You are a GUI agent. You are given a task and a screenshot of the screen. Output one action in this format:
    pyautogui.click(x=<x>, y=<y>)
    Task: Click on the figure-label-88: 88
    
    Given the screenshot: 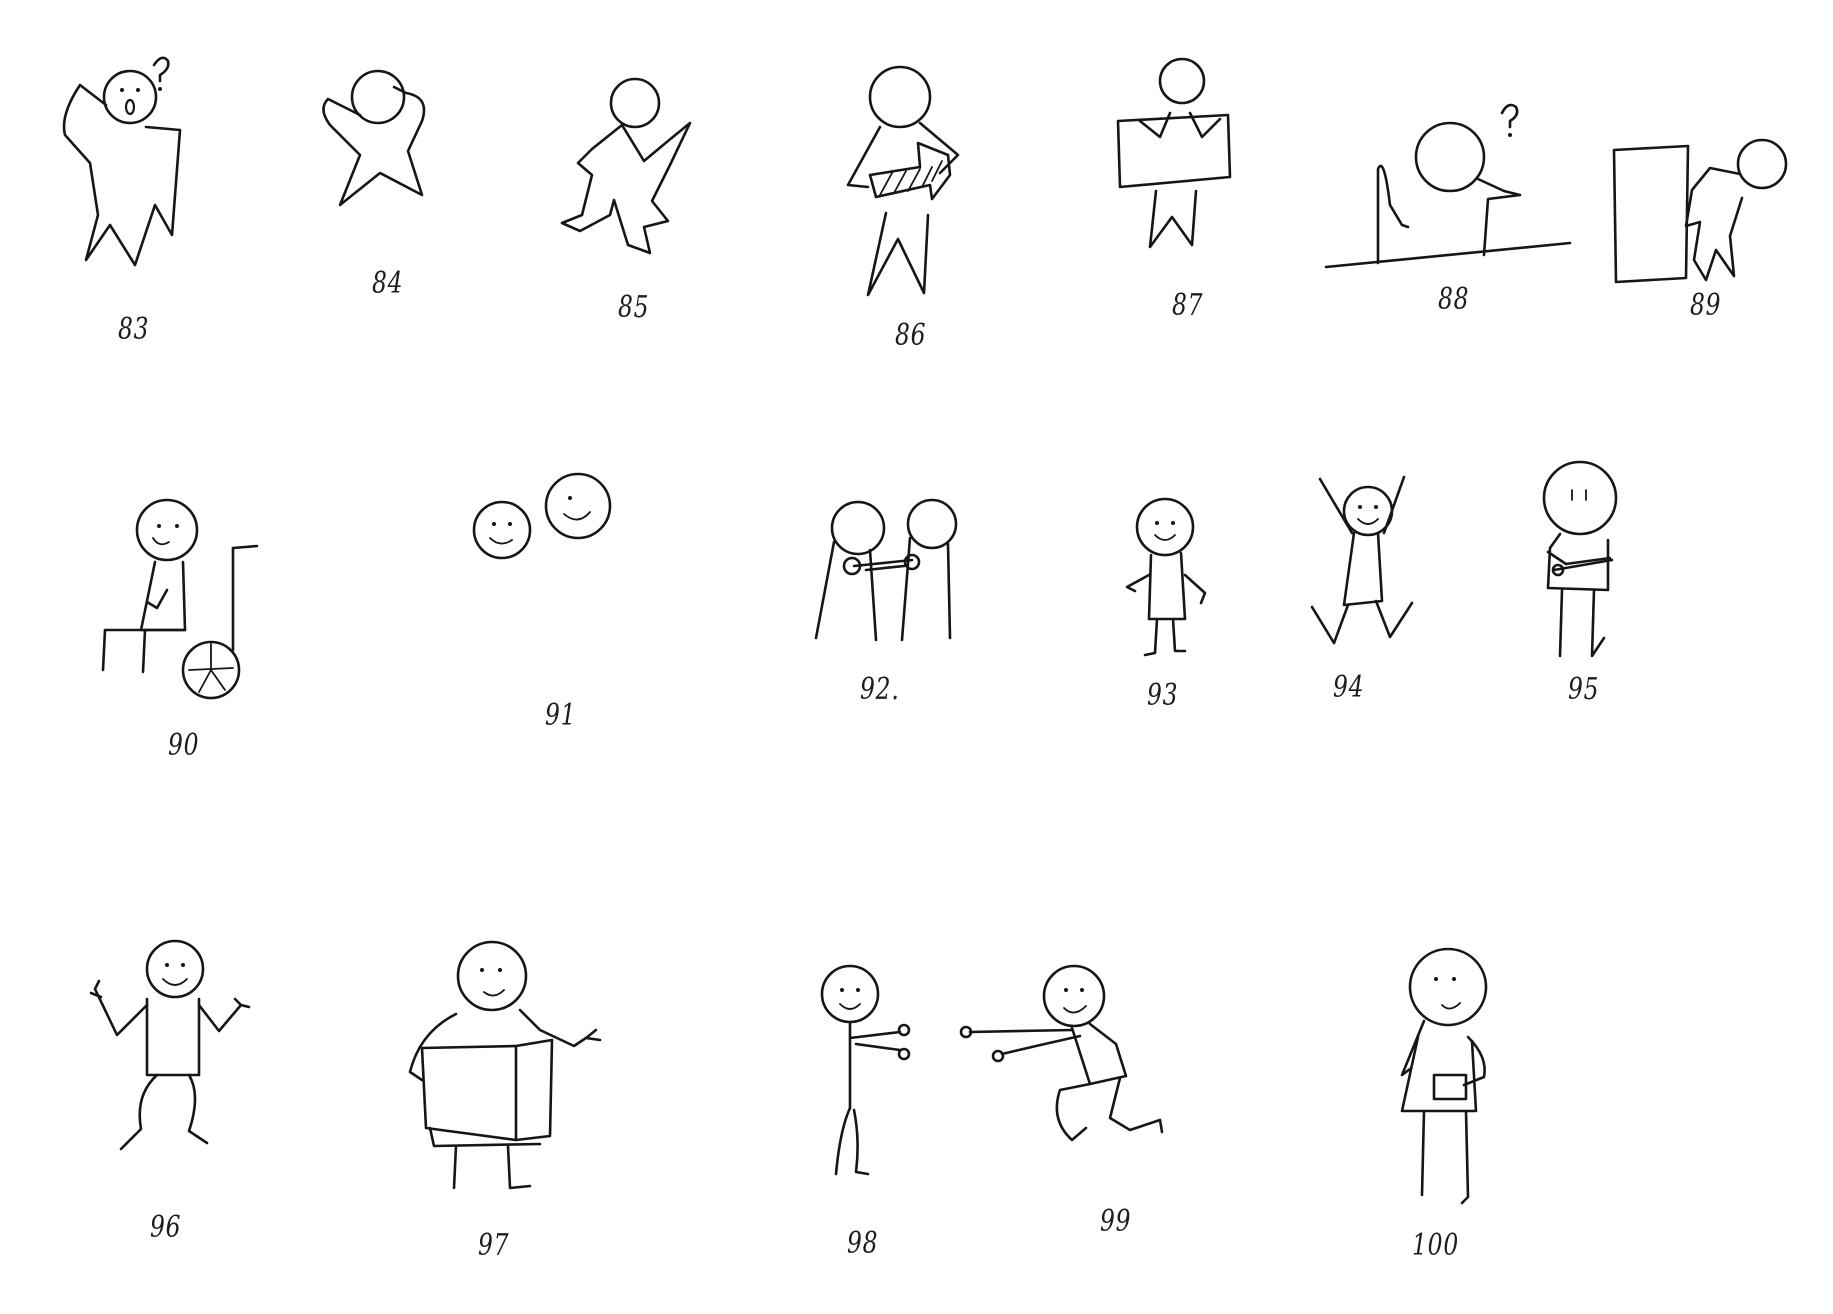 What is the action you would take?
    pyautogui.click(x=1454, y=299)
    